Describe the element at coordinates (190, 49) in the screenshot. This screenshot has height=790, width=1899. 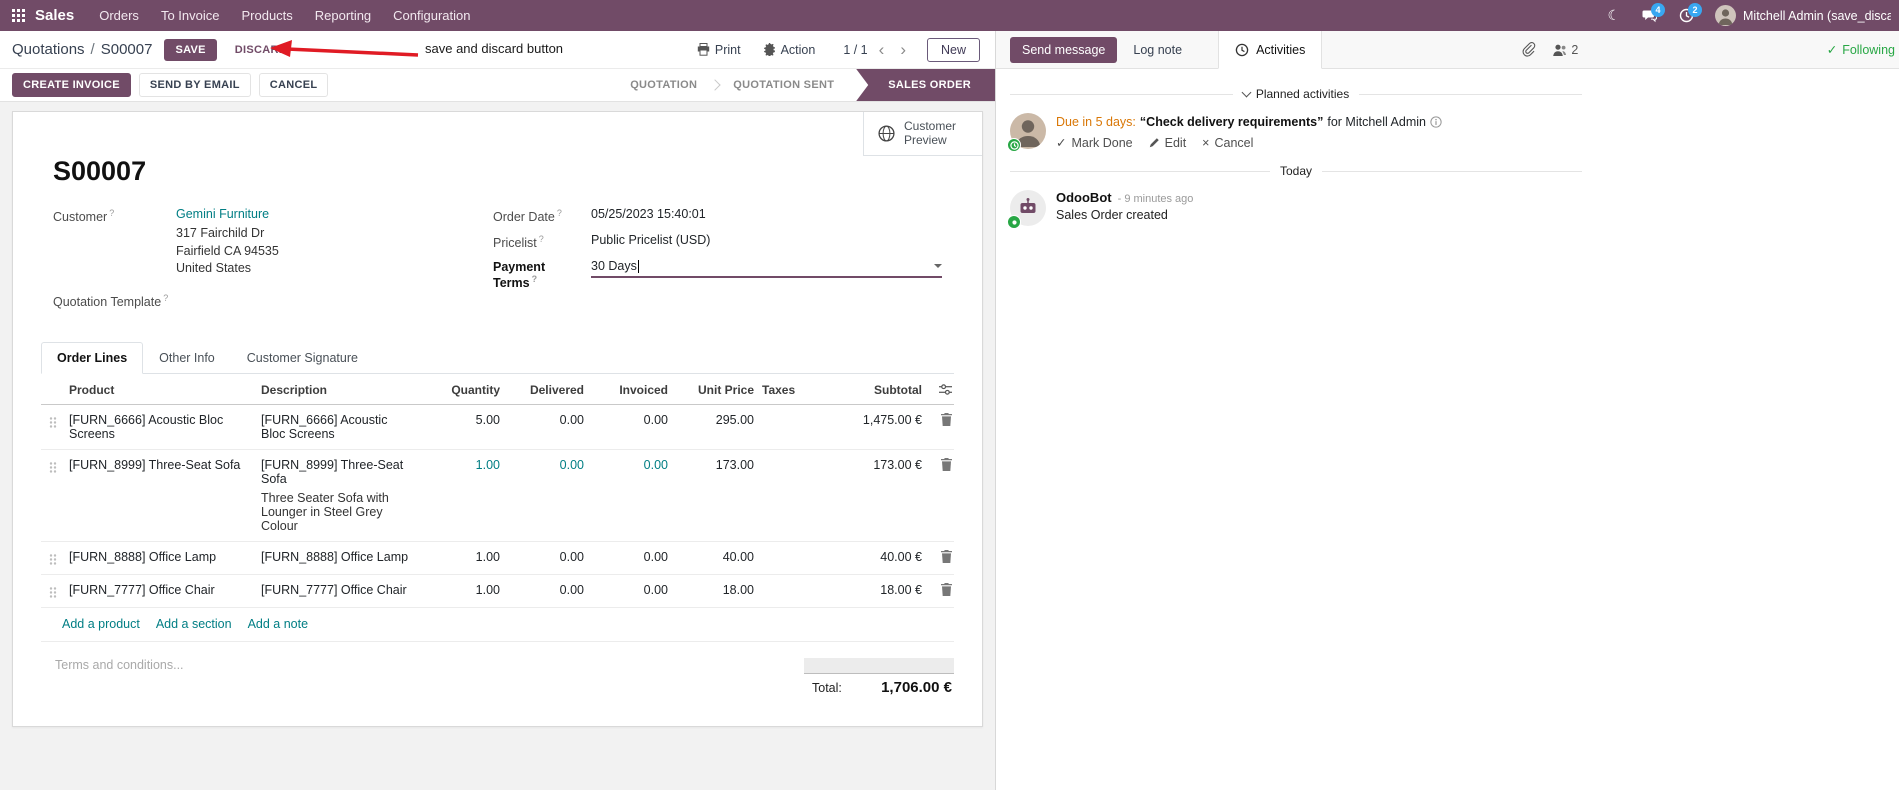
I see `save-button: SAVE` at that location.